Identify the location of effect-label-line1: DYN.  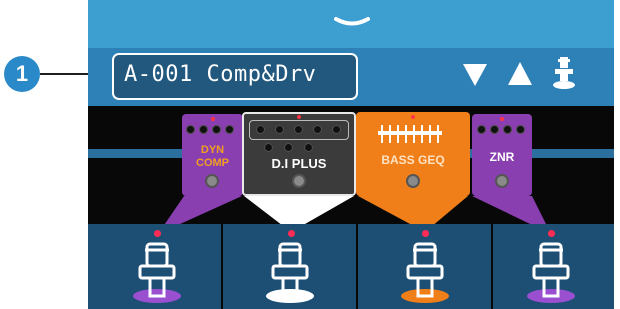
(212, 150).